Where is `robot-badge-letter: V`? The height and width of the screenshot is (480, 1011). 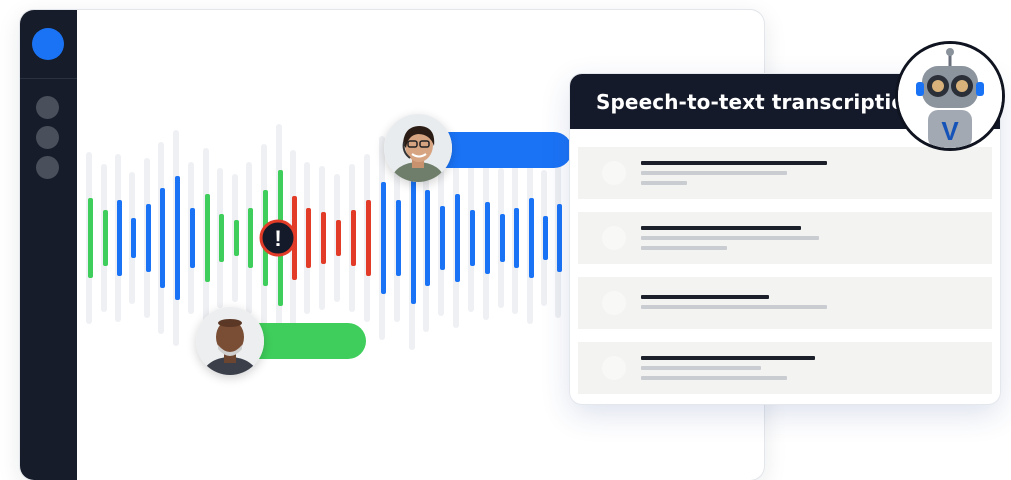 robot-badge-letter: V is located at coordinates (950, 131).